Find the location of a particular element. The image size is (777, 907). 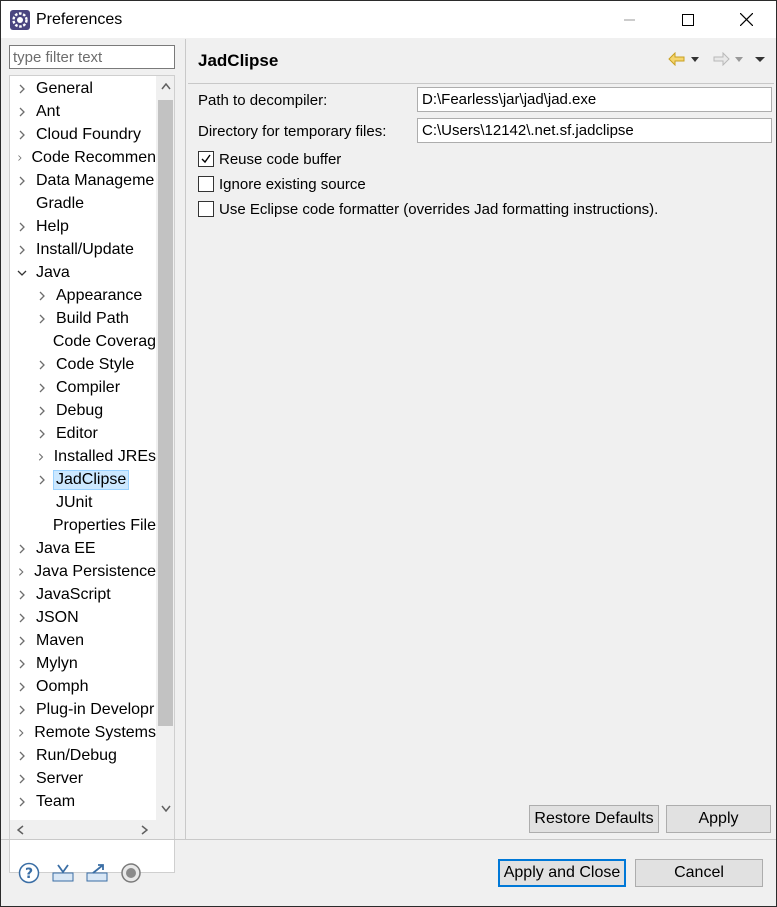

tree-item: Java Persistence is located at coordinates (83, 571).